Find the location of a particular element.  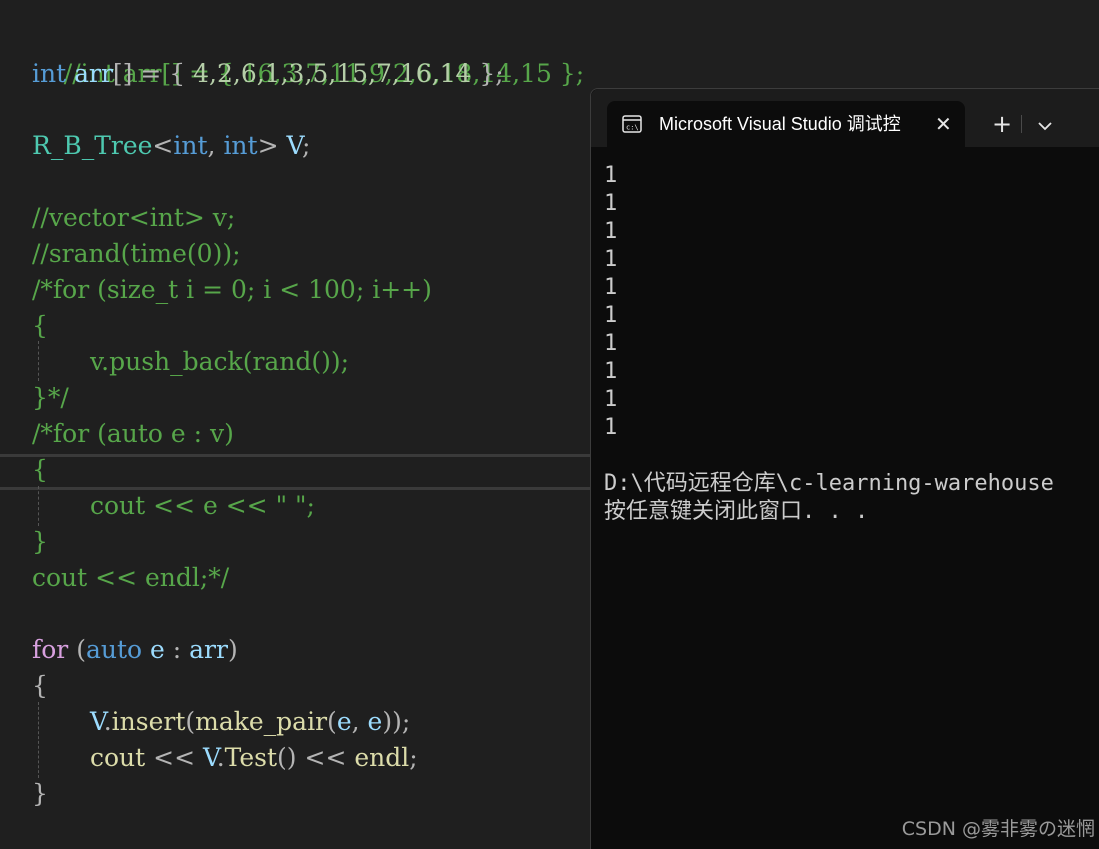

code-comment: cout << e << " "; is located at coordinates (202, 505).